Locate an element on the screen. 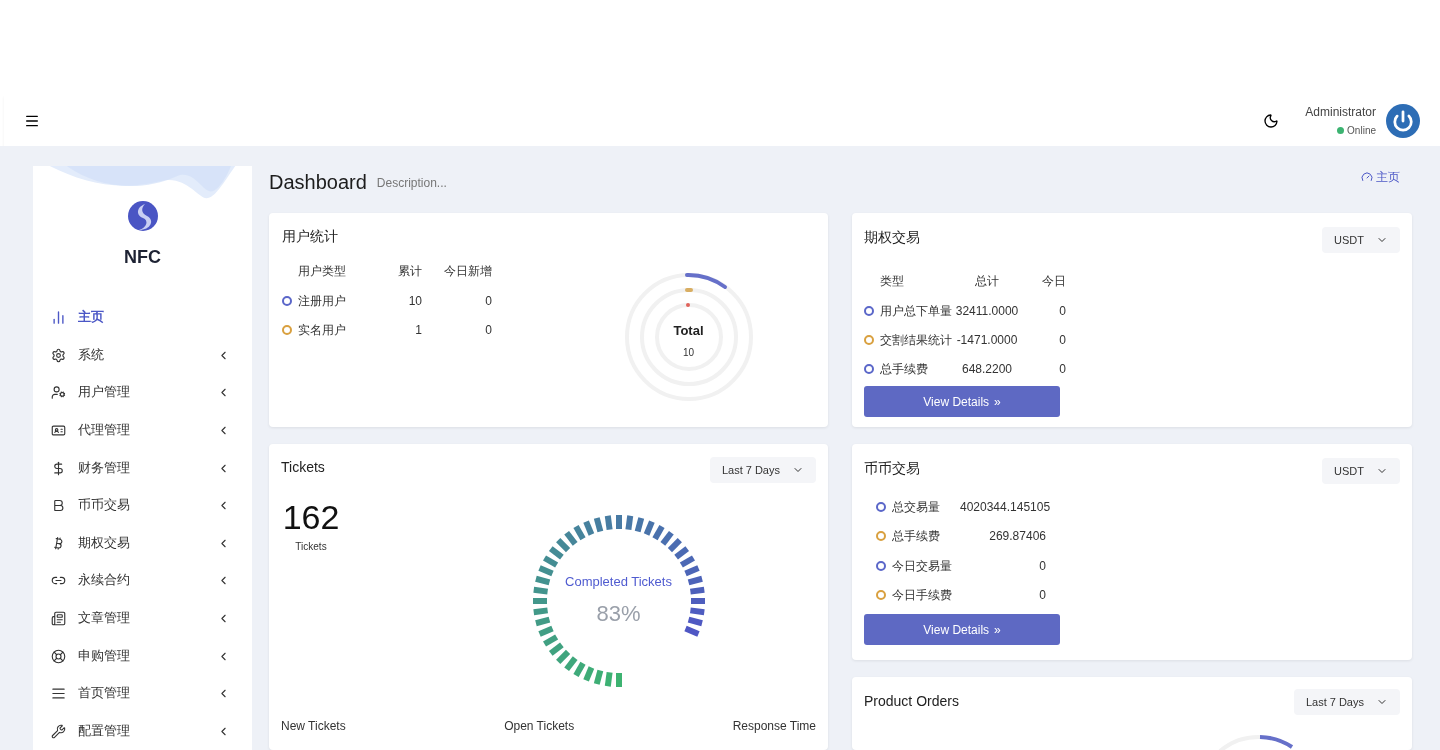 The image size is (1440, 750). column-header: 今日 is located at coordinates (1053, 281).